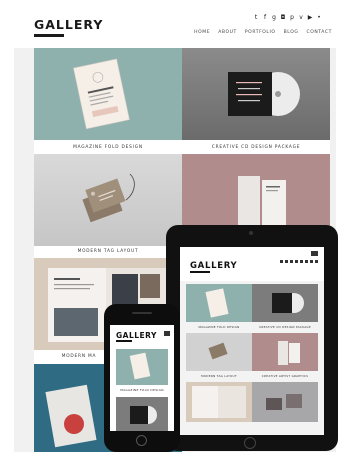  I want to click on nav-home: HOME, so click(202, 32).